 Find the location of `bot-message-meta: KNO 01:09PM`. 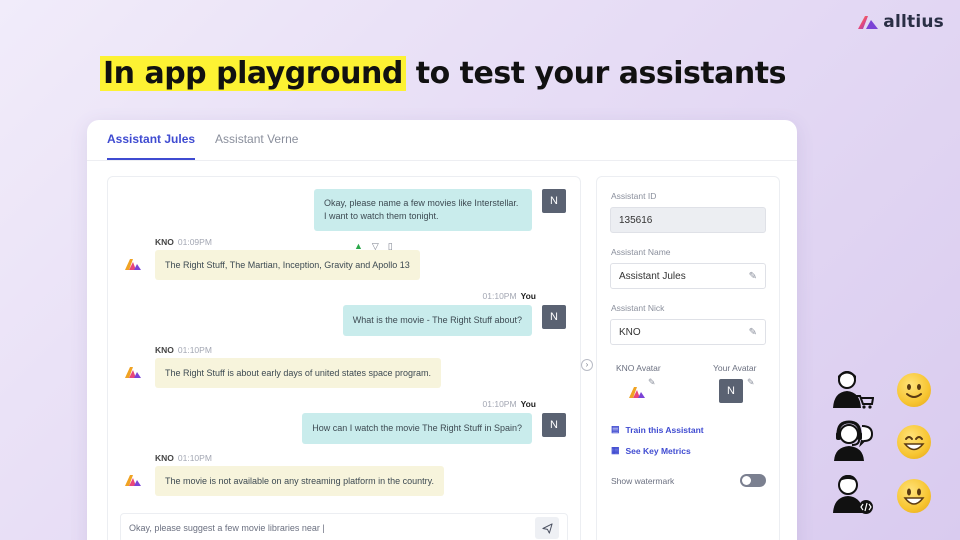

bot-message-meta: KNO 01:09PM is located at coordinates (183, 242).